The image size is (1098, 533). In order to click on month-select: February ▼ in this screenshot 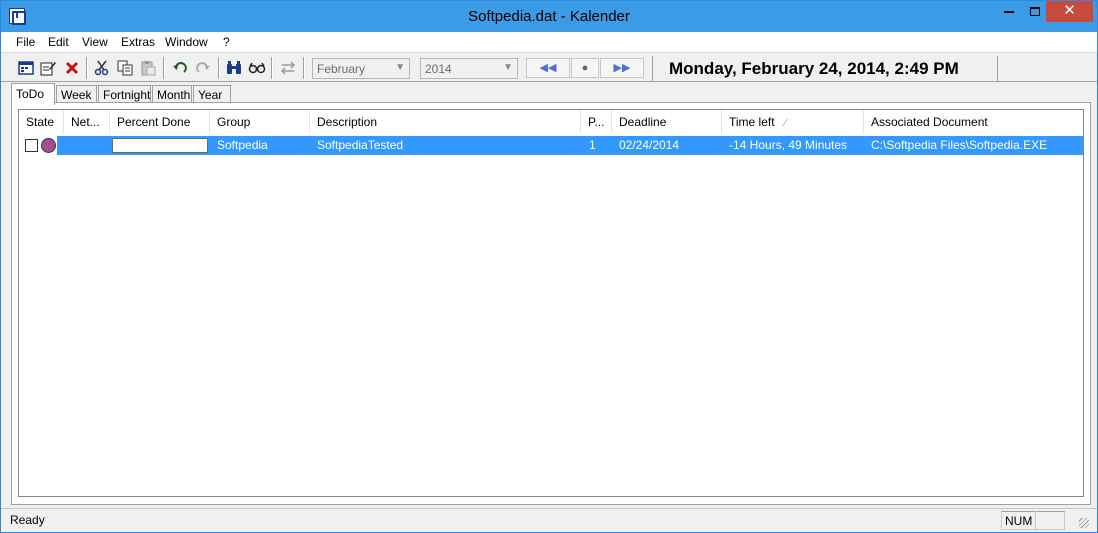, I will do `click(361, 68)`.